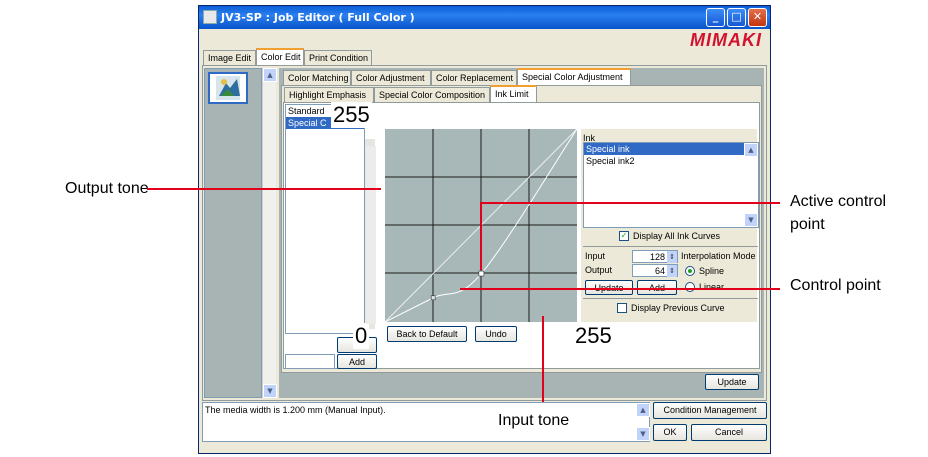 The image size is (928, 457). Describe the element at coordinates (270, 391) in the screenshot. I see `scroll-down-icon: ▼` at that location.